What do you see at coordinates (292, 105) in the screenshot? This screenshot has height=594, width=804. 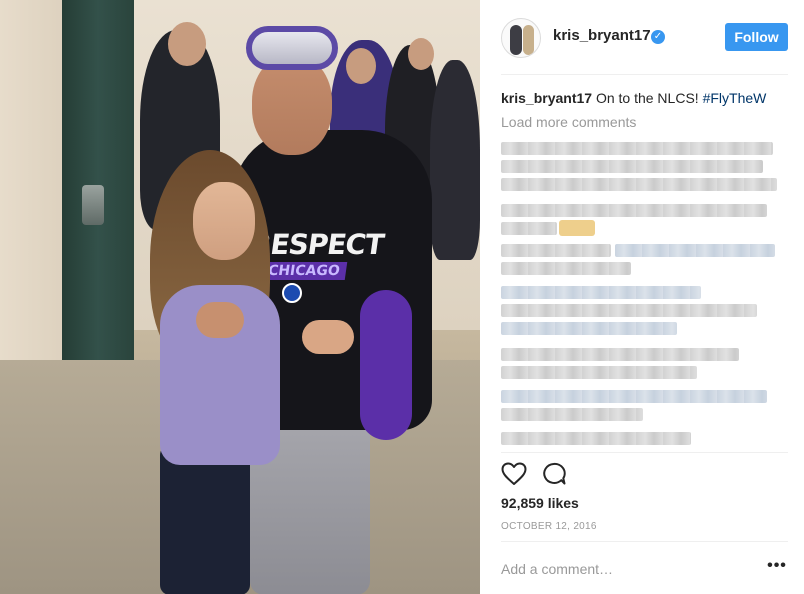 I see `photo-man-head` at bounding box center [292, 105].